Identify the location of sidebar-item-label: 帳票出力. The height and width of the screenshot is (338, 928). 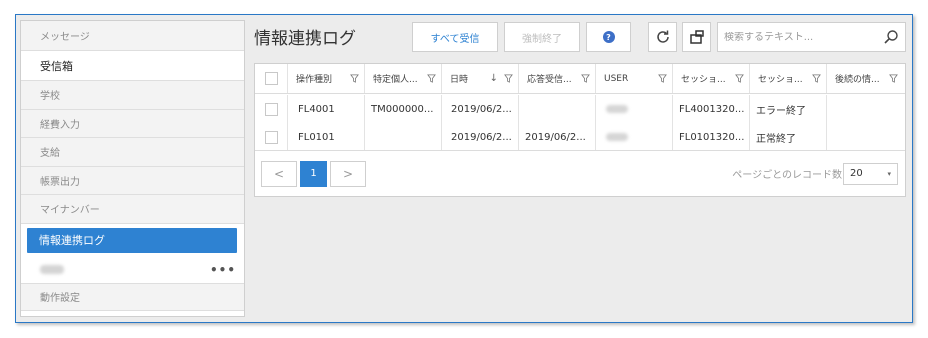
(60, 182).